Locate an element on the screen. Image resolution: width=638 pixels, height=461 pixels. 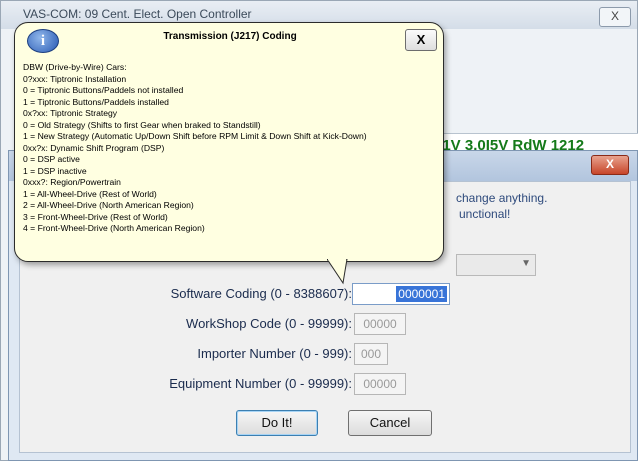
workshop-code-input: 00000 is located at coordinates (380, 324).